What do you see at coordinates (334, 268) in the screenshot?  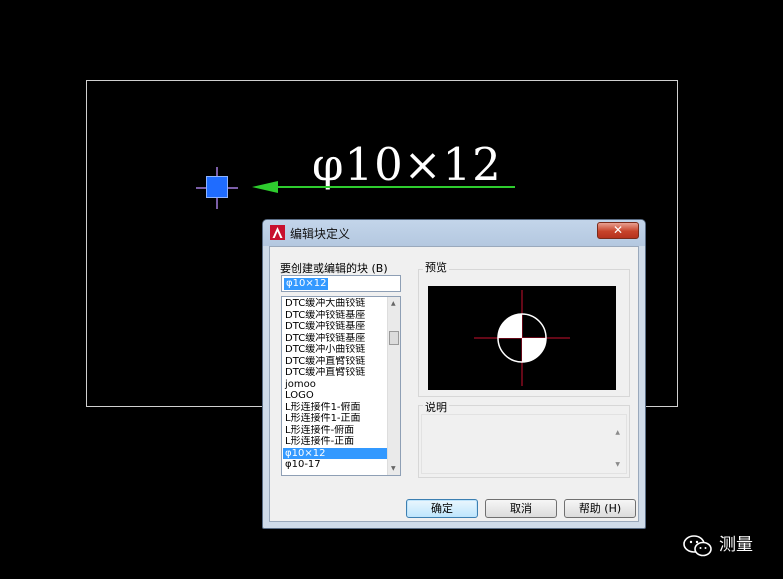 I see `block-name-label: 要创建或编辑的块 (B)` at bounding box center [334, 268].